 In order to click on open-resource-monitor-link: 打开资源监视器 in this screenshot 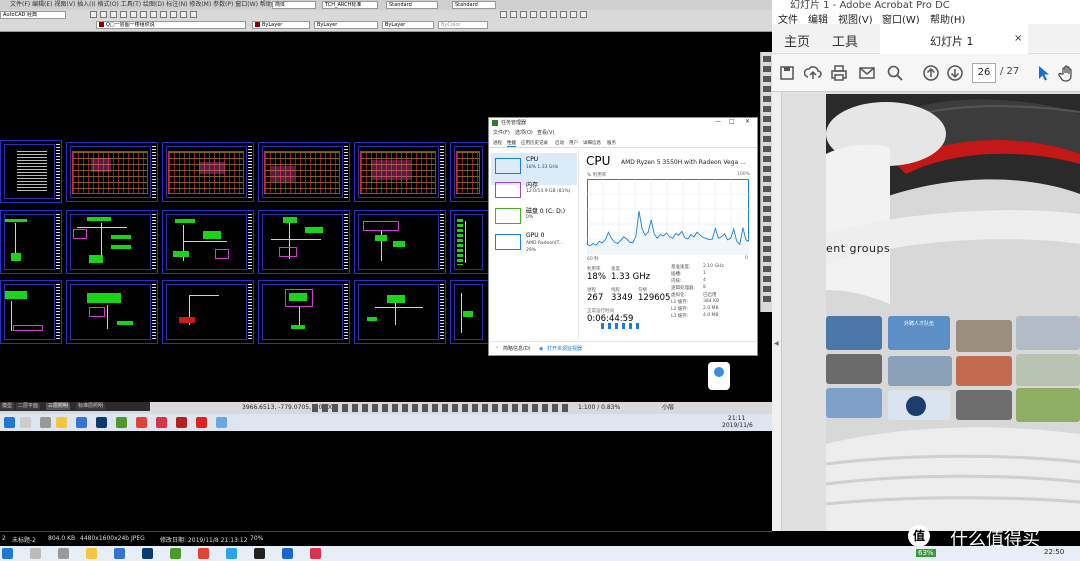, I will do `click(564, 349)`.